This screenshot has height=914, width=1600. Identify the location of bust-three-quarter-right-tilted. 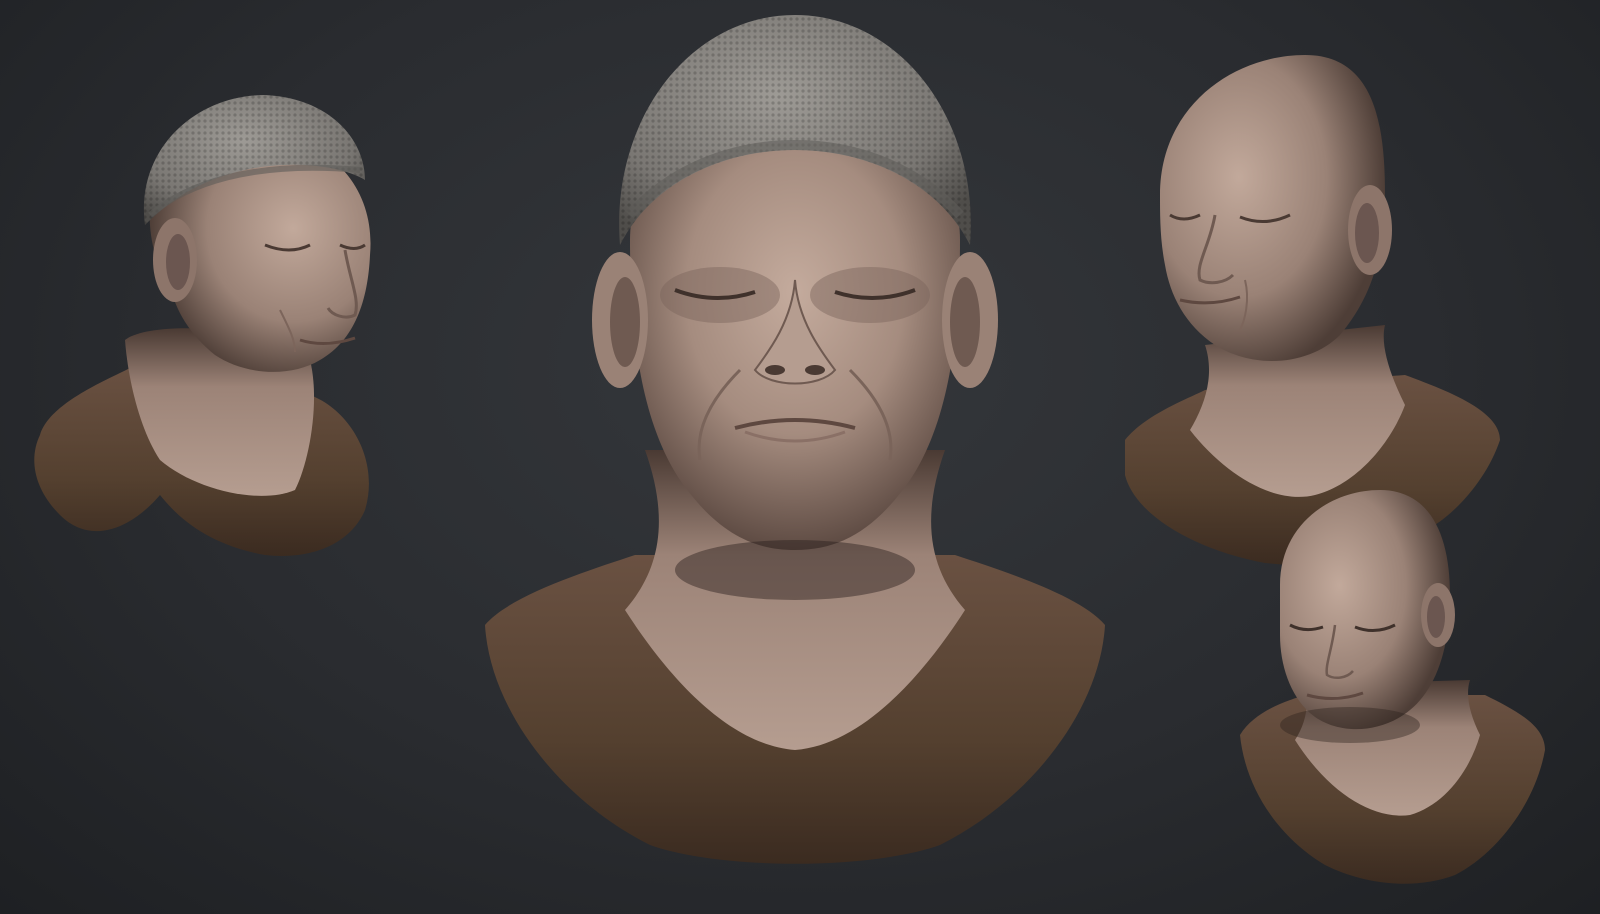
(1395, 687).